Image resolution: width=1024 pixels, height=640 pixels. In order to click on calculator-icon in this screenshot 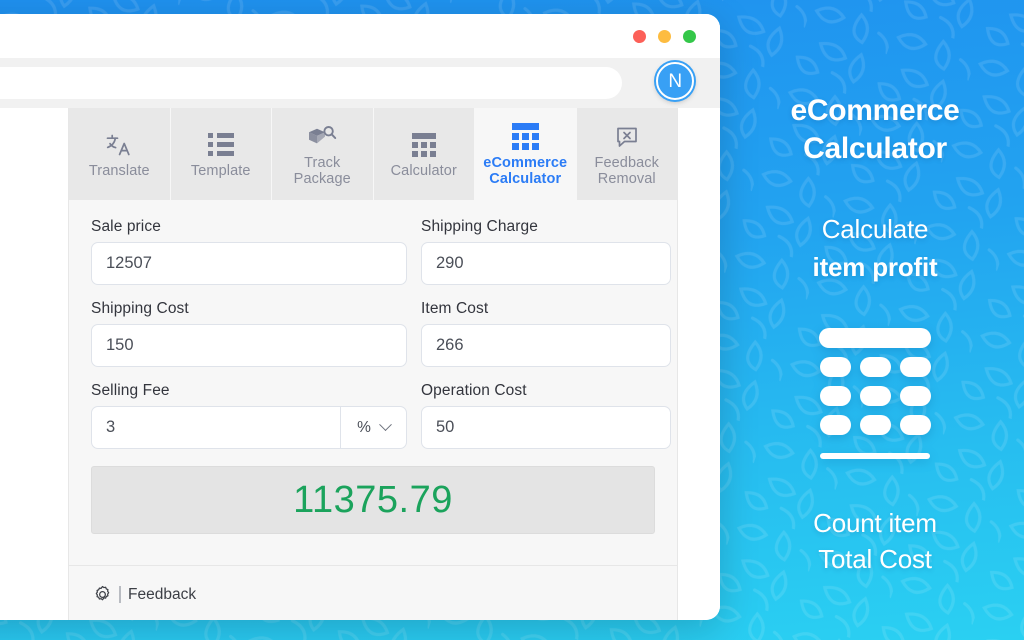, I will do `click(423, 145)`.